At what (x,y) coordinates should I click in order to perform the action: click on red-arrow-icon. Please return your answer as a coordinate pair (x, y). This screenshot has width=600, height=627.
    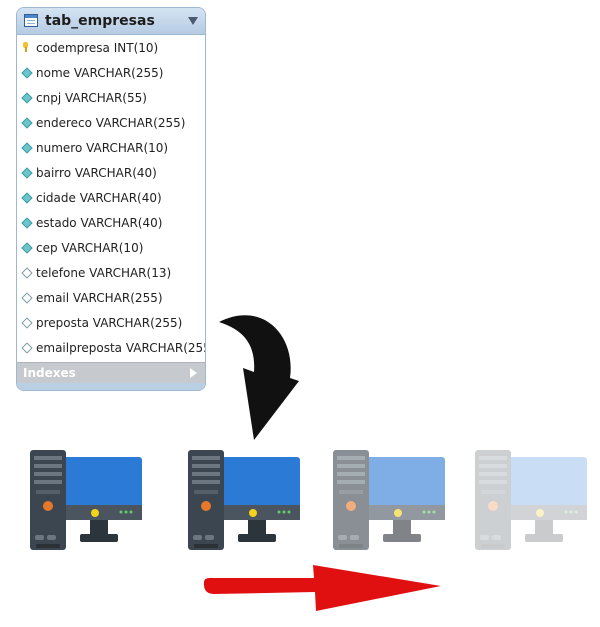
    Looking at the image, I should click on (322, 588).